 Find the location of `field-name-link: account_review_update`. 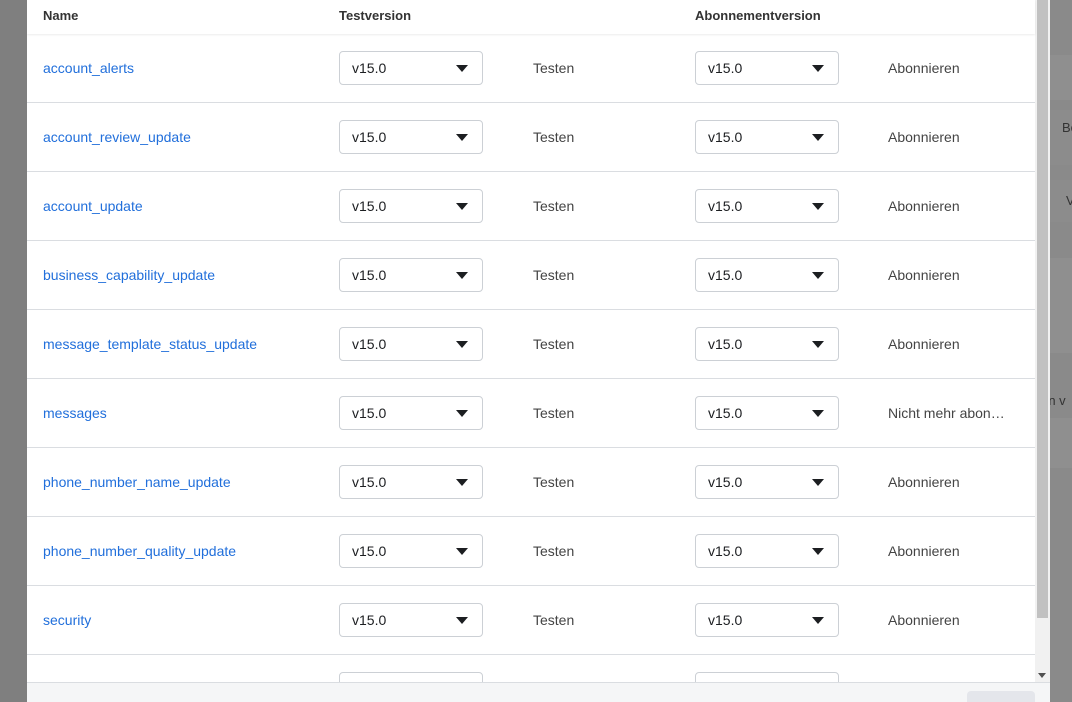

field-name-link: account_review_update is located at coordinates (117, 137).